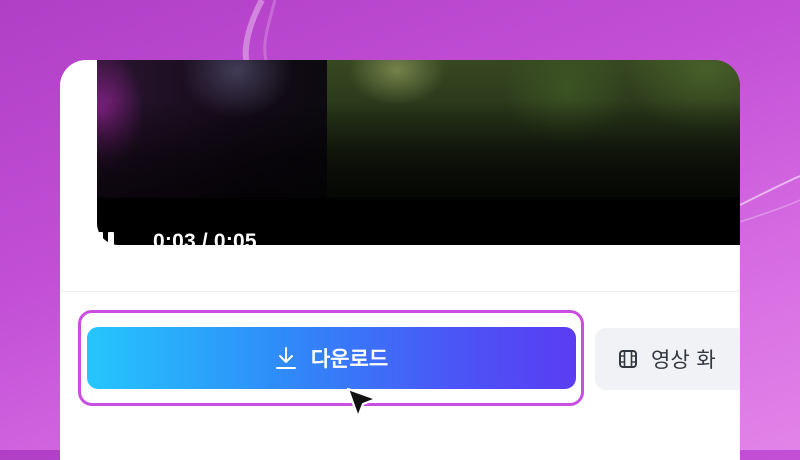  I want to click on download-label: 다운로드, so click(349, 359).